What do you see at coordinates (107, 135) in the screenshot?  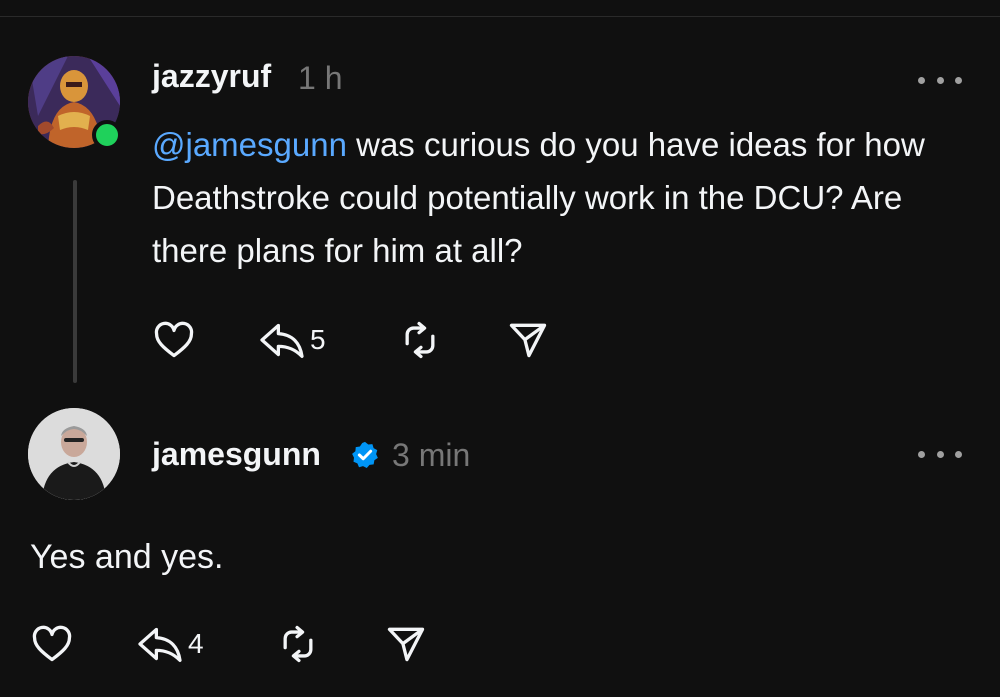 I see `online-status-dot` at bounding box center [107, 135].